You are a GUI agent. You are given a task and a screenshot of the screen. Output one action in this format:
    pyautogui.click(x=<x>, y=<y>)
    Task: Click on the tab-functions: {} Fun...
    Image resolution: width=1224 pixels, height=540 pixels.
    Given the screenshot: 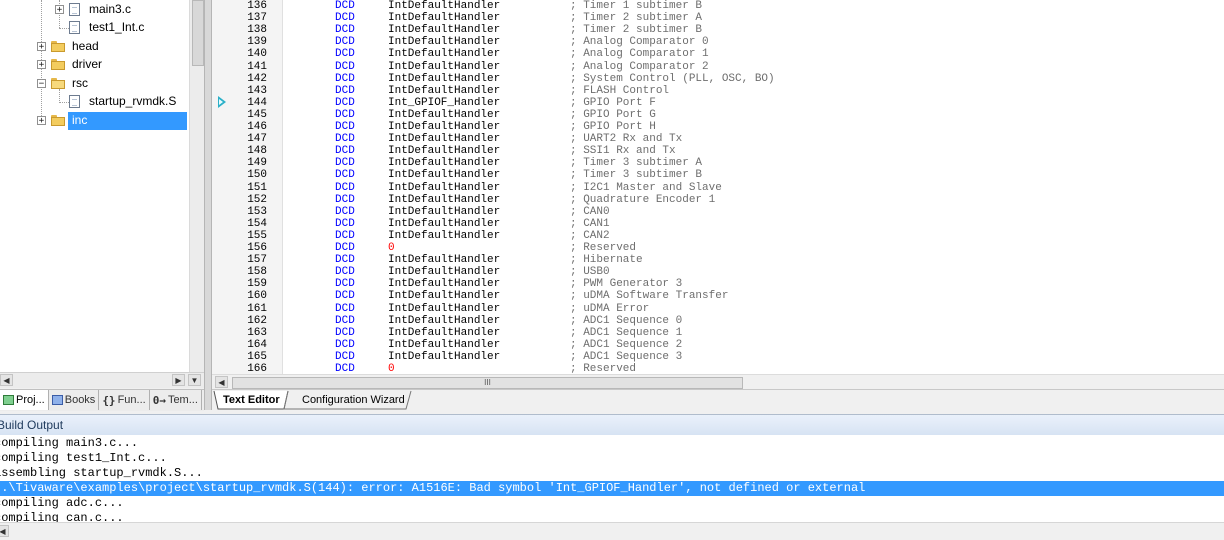 What is the action you would take?
    pyautogui.click(x=124, y=400)
    